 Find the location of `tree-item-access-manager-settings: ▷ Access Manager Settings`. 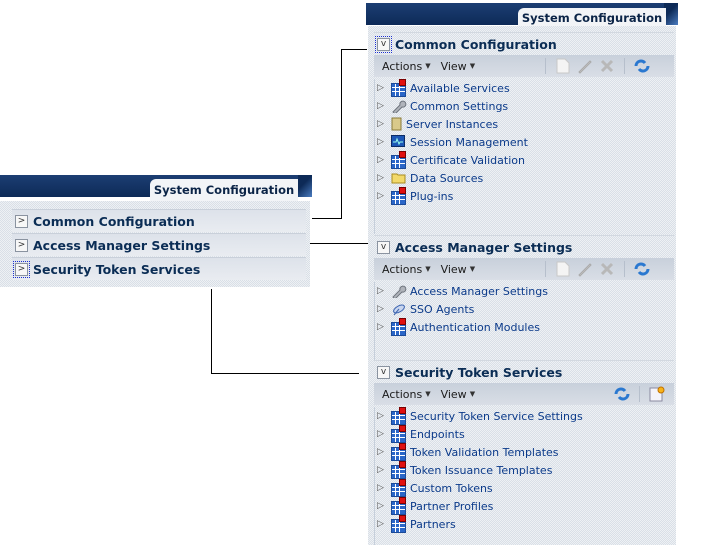

tree-item-access-manager-settings: ▷ Access Manager Settings is located at coordinates (525, 291).